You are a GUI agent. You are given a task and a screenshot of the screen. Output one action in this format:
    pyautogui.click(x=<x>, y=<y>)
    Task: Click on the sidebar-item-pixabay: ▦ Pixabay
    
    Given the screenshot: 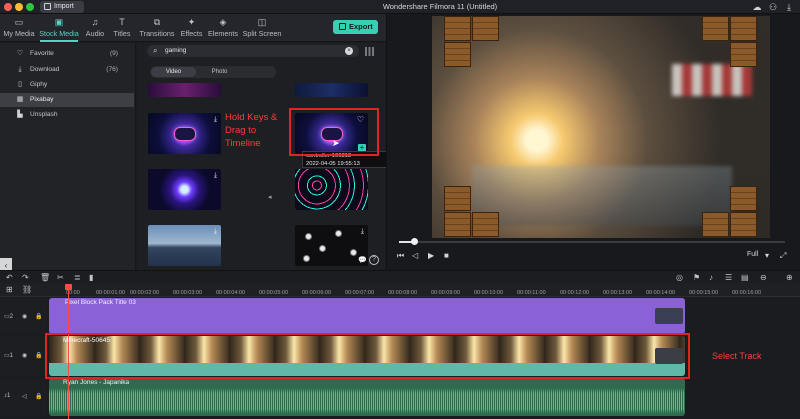 What is the action you would take?
    pyautogui.click(x=67, y=100)
    